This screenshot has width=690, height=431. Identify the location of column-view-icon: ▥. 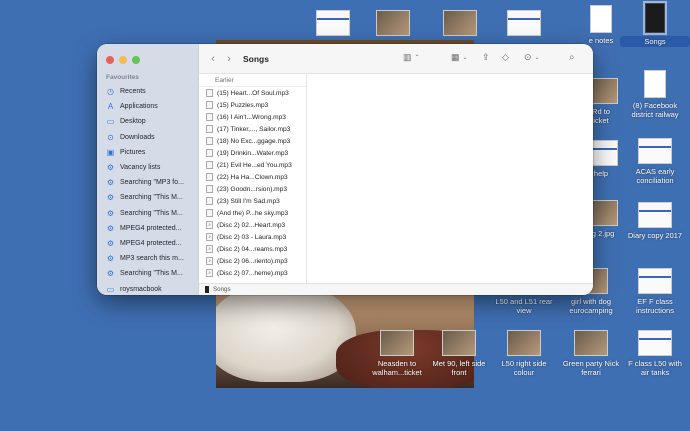
(407, 57).